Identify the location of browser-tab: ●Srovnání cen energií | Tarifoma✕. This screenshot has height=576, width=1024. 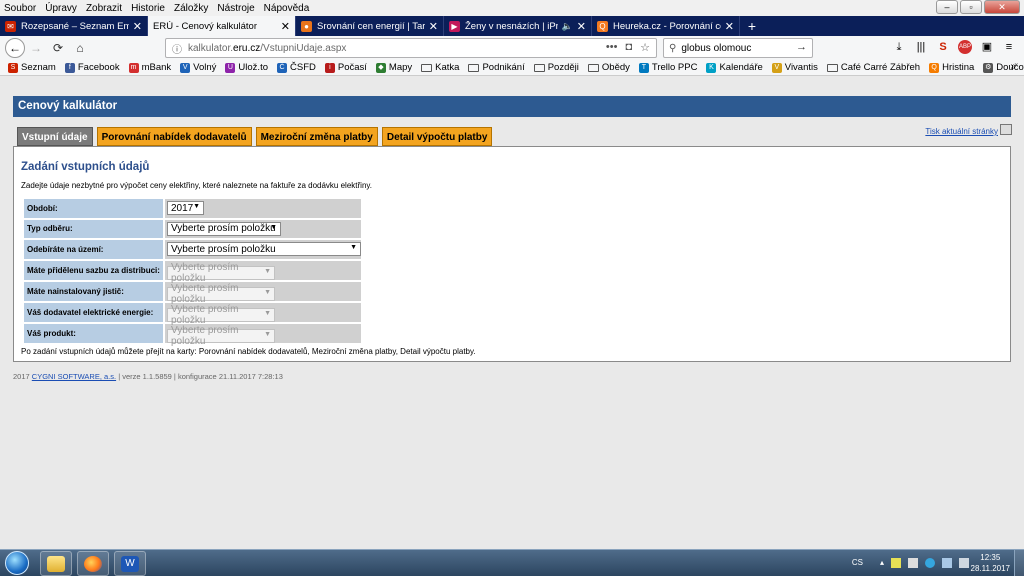
(370, 26).